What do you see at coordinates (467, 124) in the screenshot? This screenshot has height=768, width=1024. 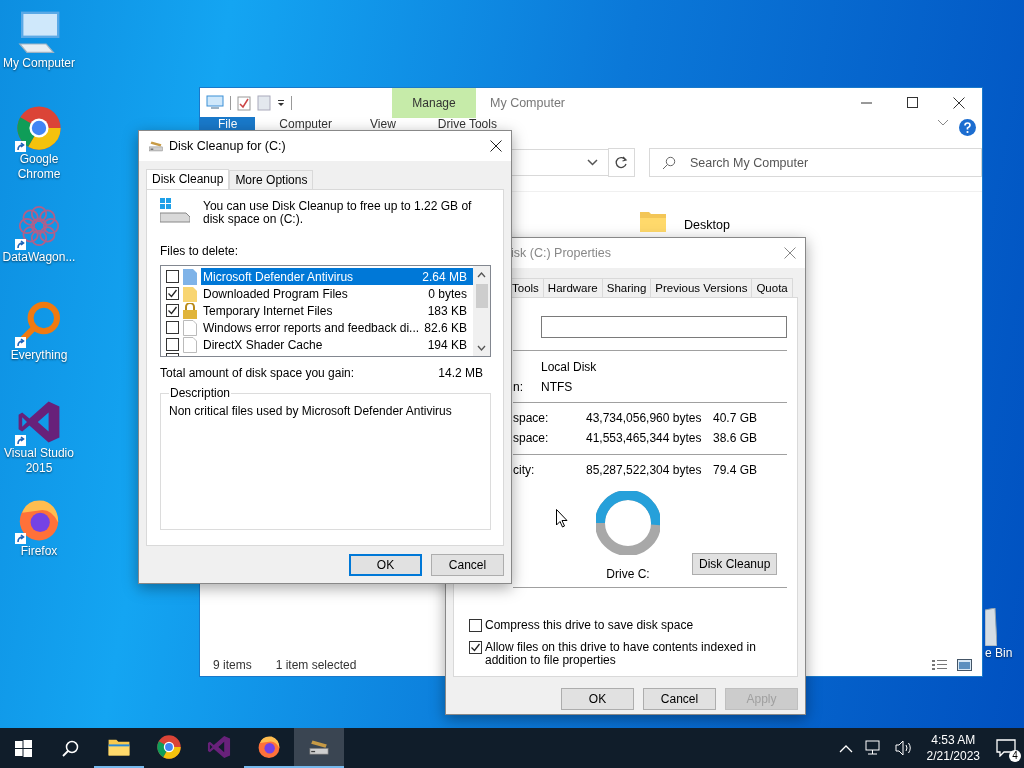 I see `ribbon-tab: Drive Tools` at bounding box center [467, 124].